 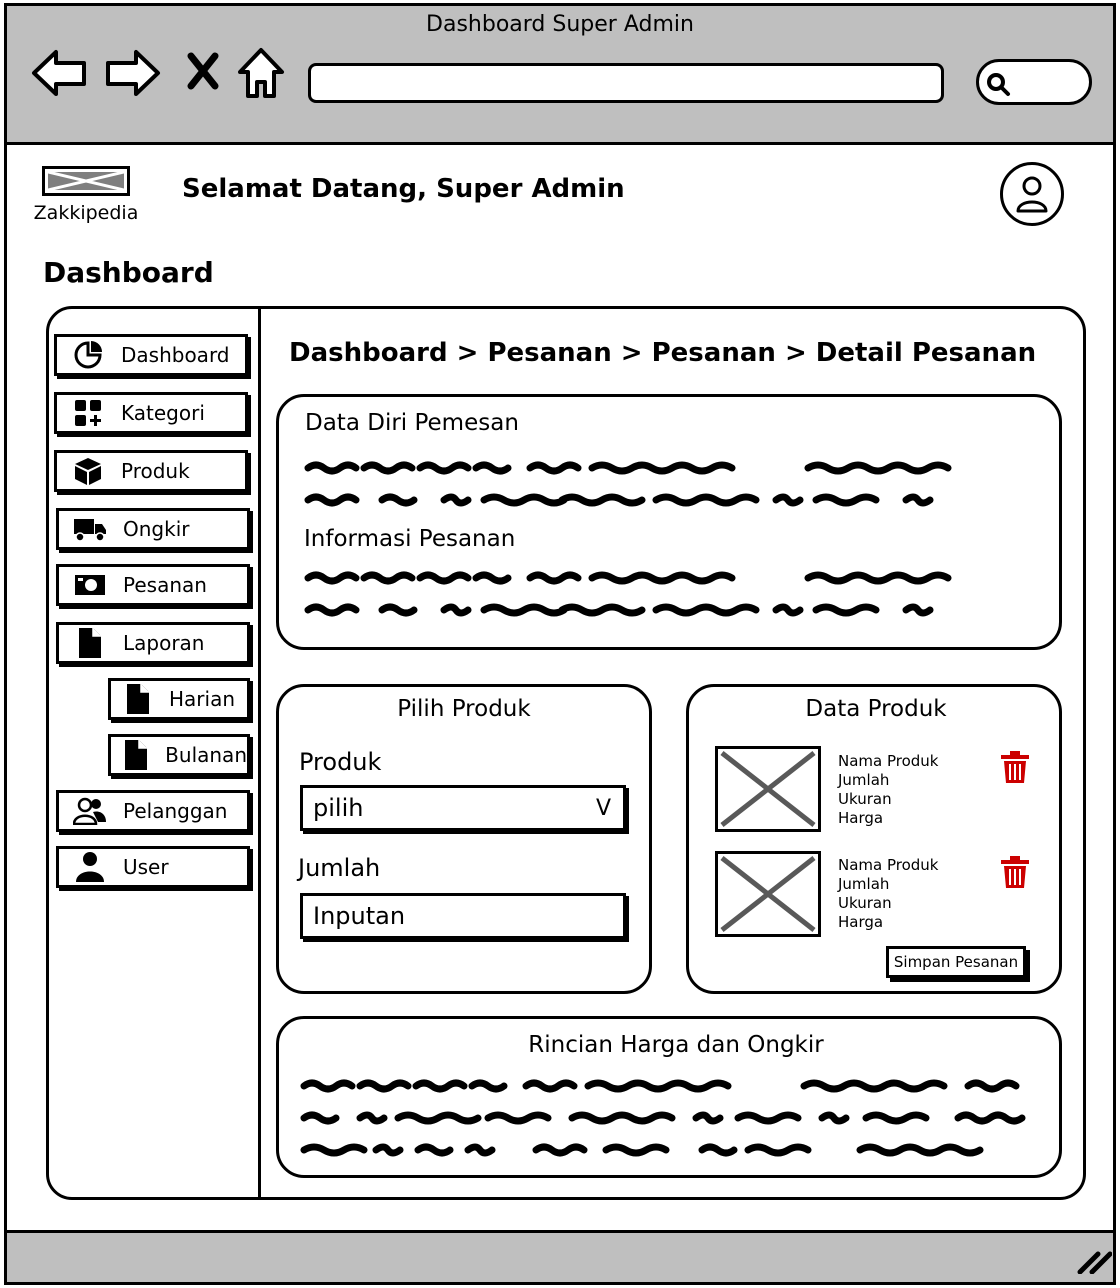 What do you see at coordinates (59, 73) in the screenshot?
I see `back-icon` at bounding box center [59, 73].